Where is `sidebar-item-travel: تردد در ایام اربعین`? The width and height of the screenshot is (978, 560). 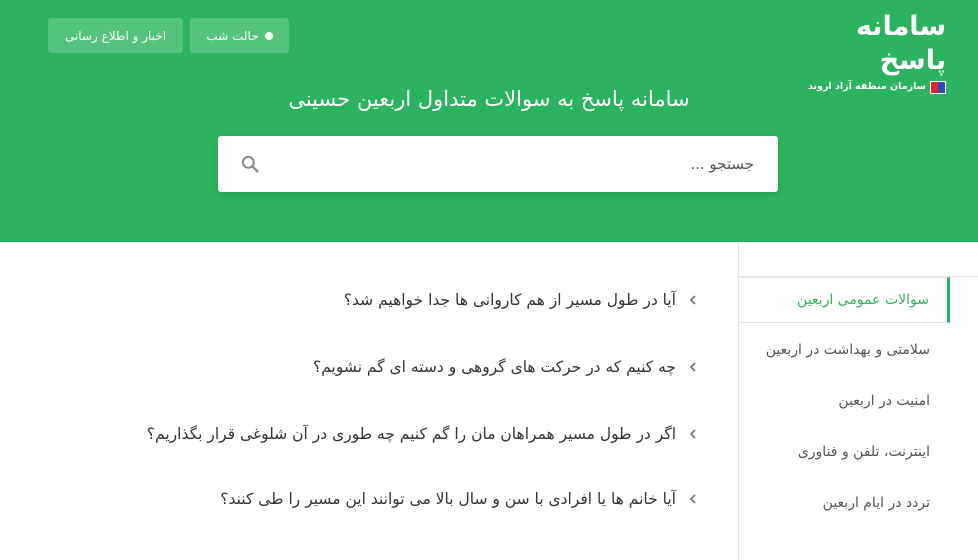 sidebar-item-travel: تردد در ایام اربعین is located at coordinates (843, 503).